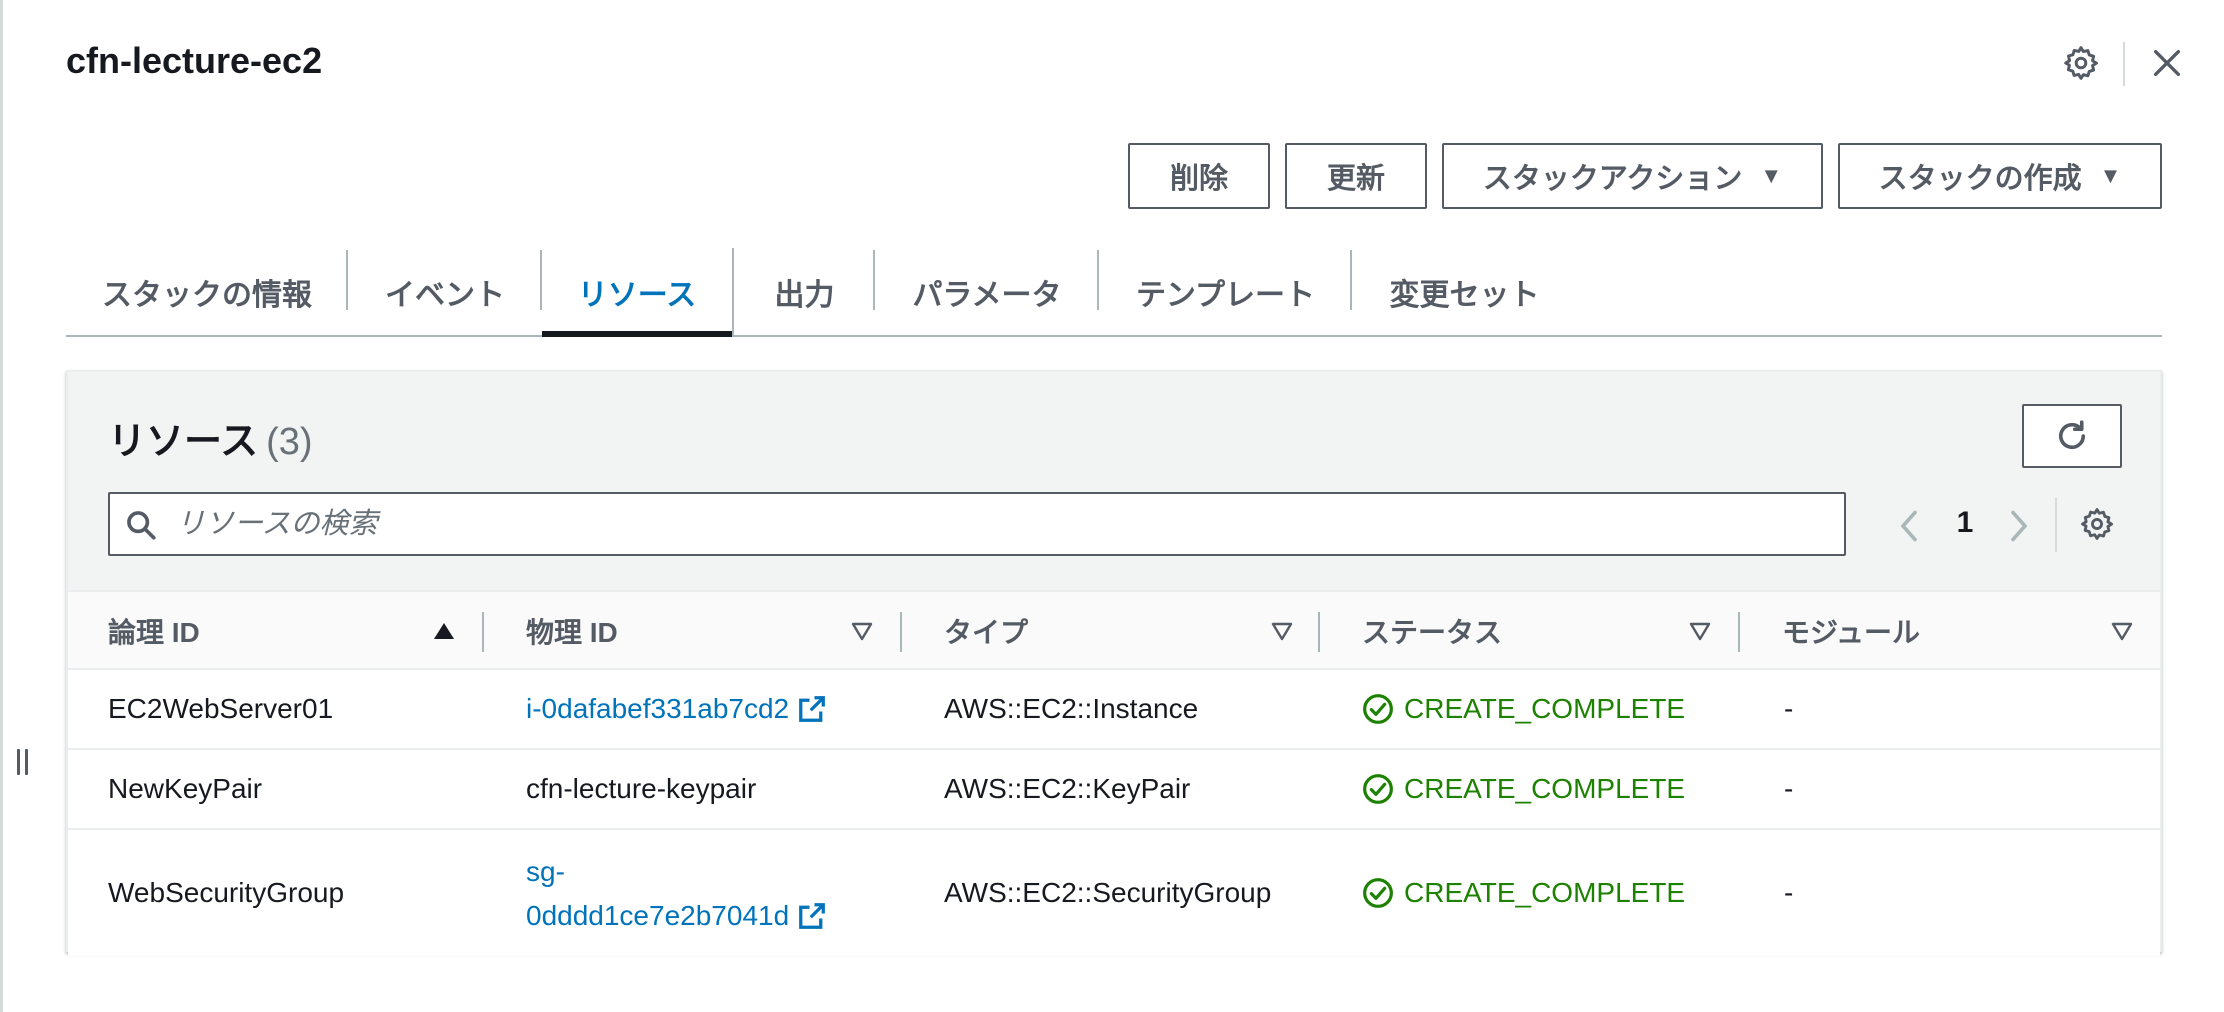  What do you see at coordinates (545, 872) in the screenshot?
I see `physical-id-link: sg-` at bounding box center [545, 872].